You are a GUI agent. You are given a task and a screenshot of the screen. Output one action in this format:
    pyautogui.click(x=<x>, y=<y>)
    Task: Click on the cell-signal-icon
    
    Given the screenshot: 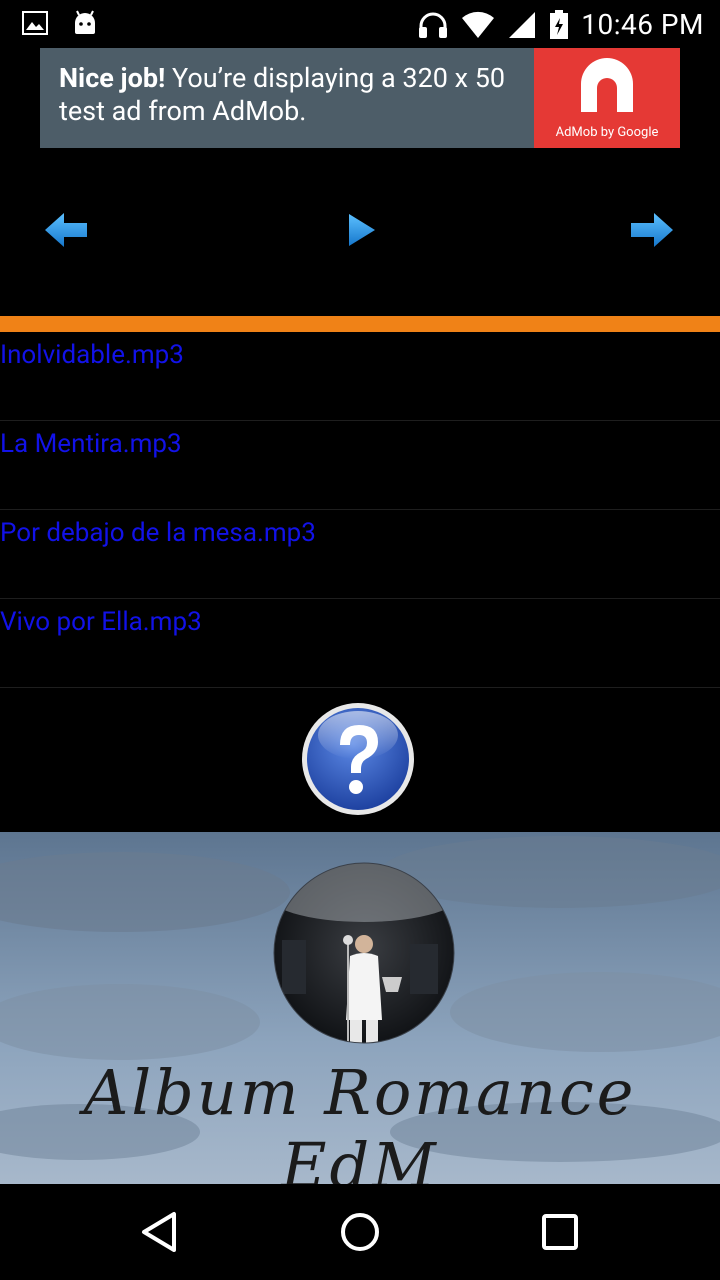 What is the action you would take?
    pyautogui.click(x=522, y=25)
    